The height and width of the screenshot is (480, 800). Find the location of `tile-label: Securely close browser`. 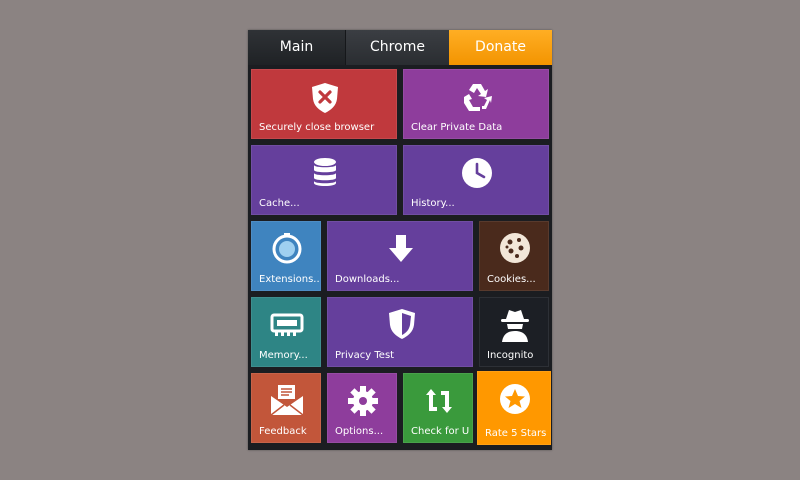

tile-label: Securely close browser is located at coordinates (317, 127).